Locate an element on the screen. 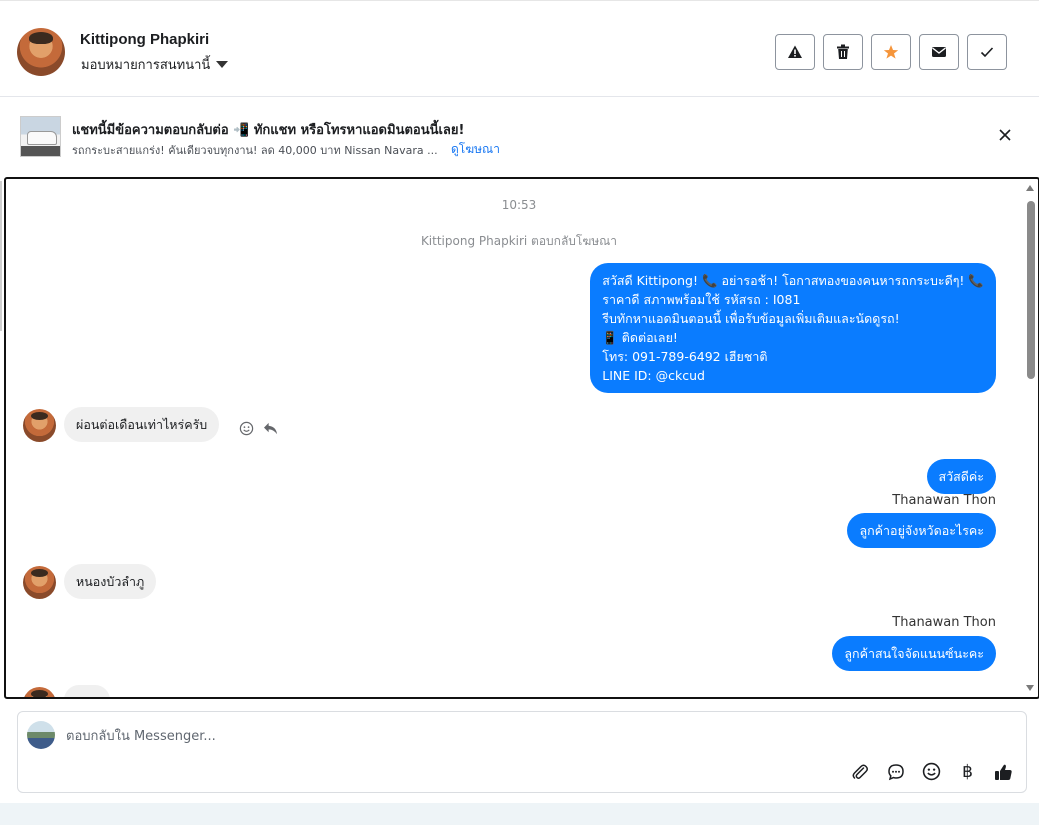  message-line: LINE ID: @ckcud is located at coordinates (653, 375).